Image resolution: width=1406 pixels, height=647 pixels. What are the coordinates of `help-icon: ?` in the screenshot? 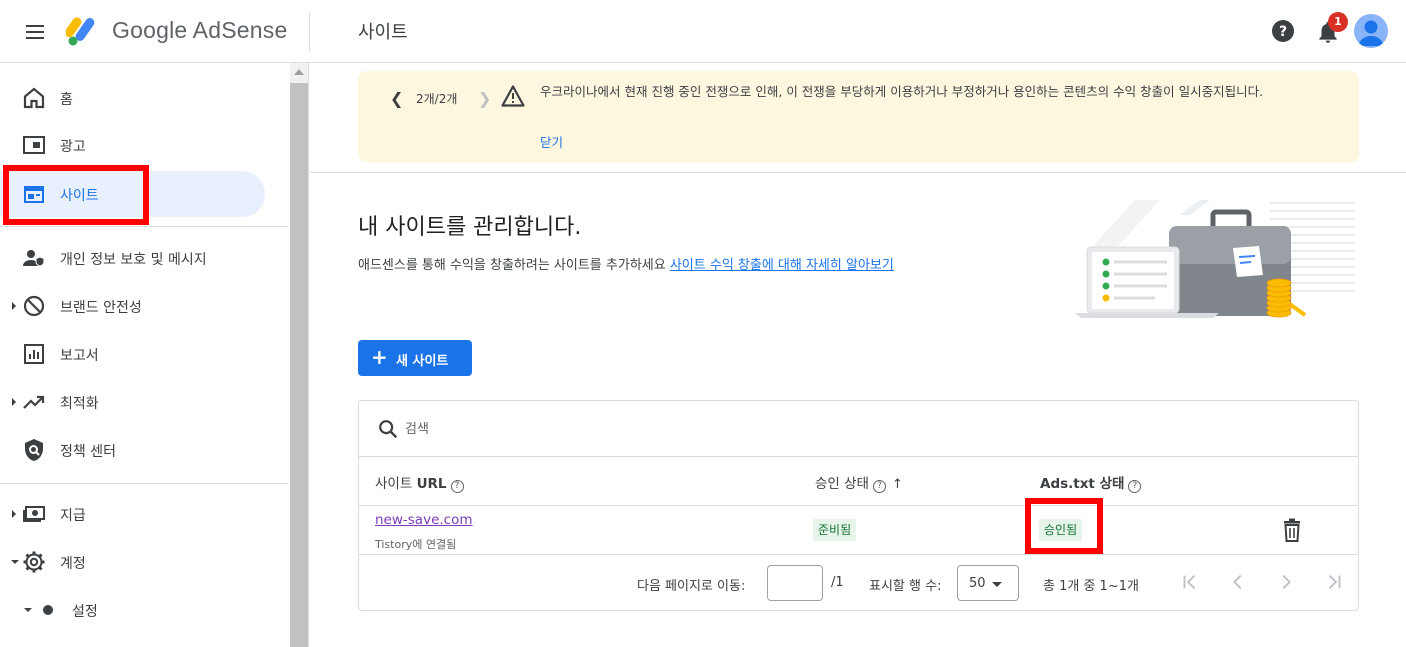 It's located at (1283, 31).